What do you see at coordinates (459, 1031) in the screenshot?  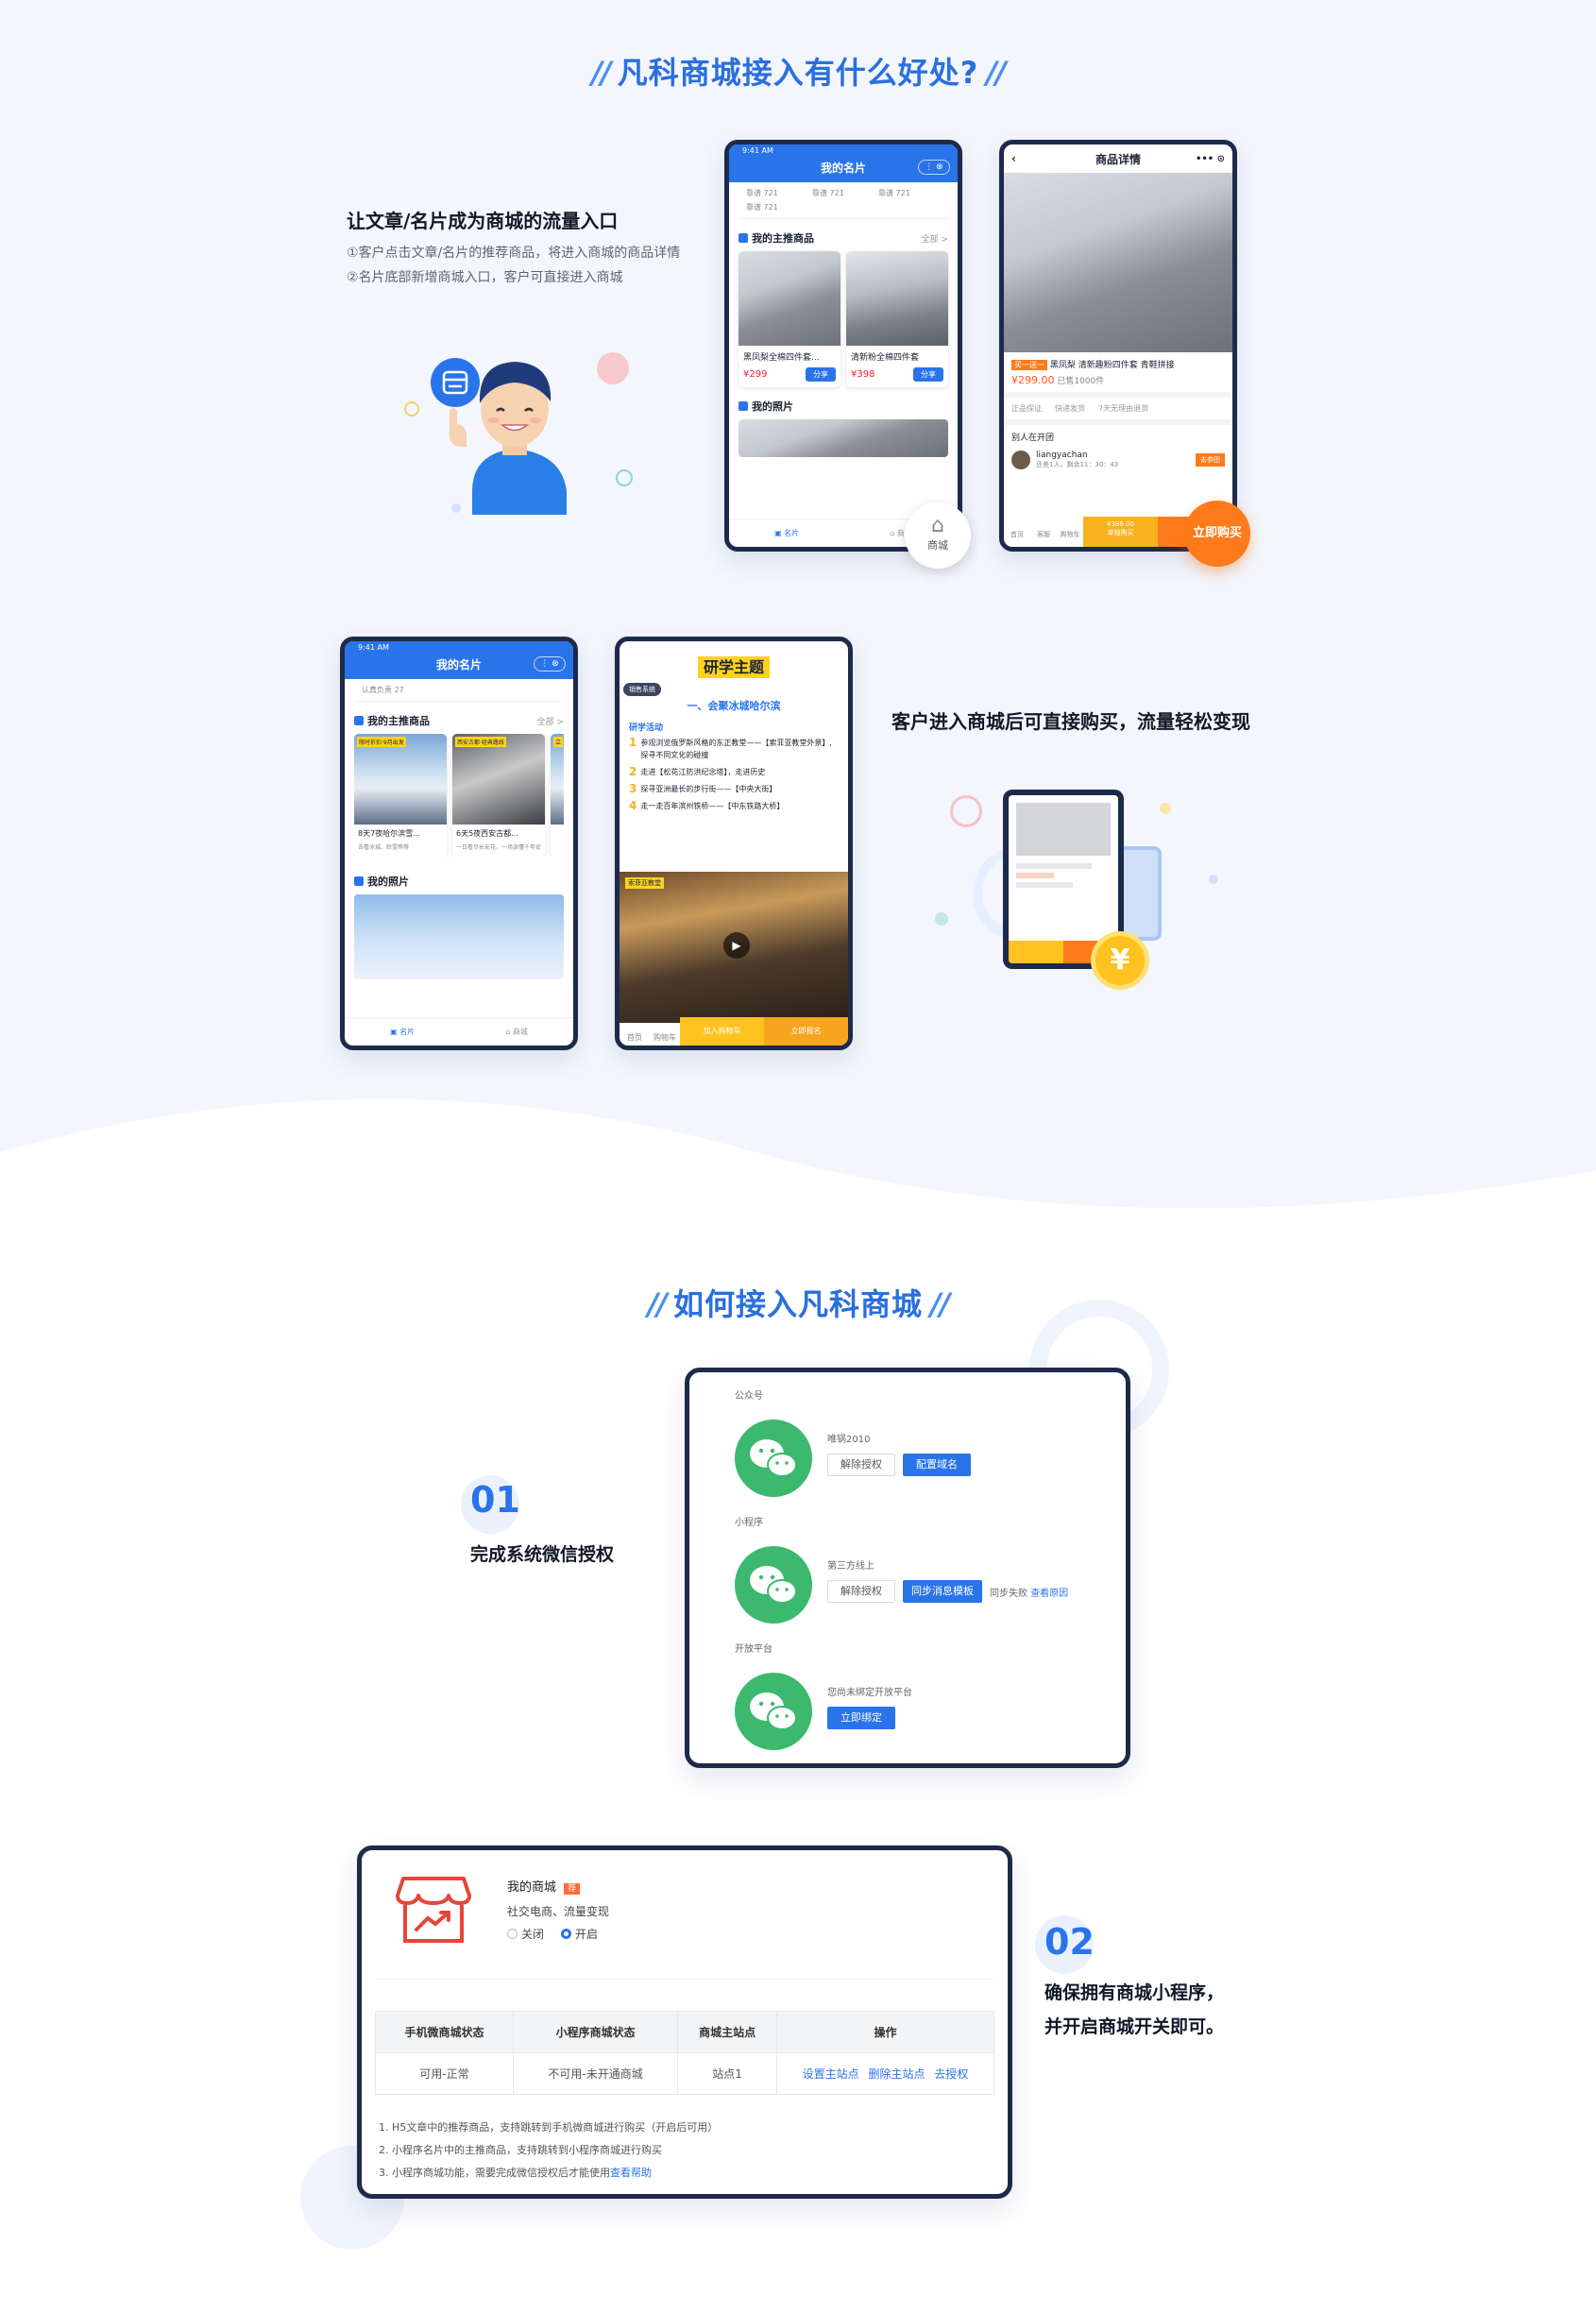 I see `phone-card2-tabbar: ▣ 名片 ⌂ 商城` at bounding box center [459, 1031].